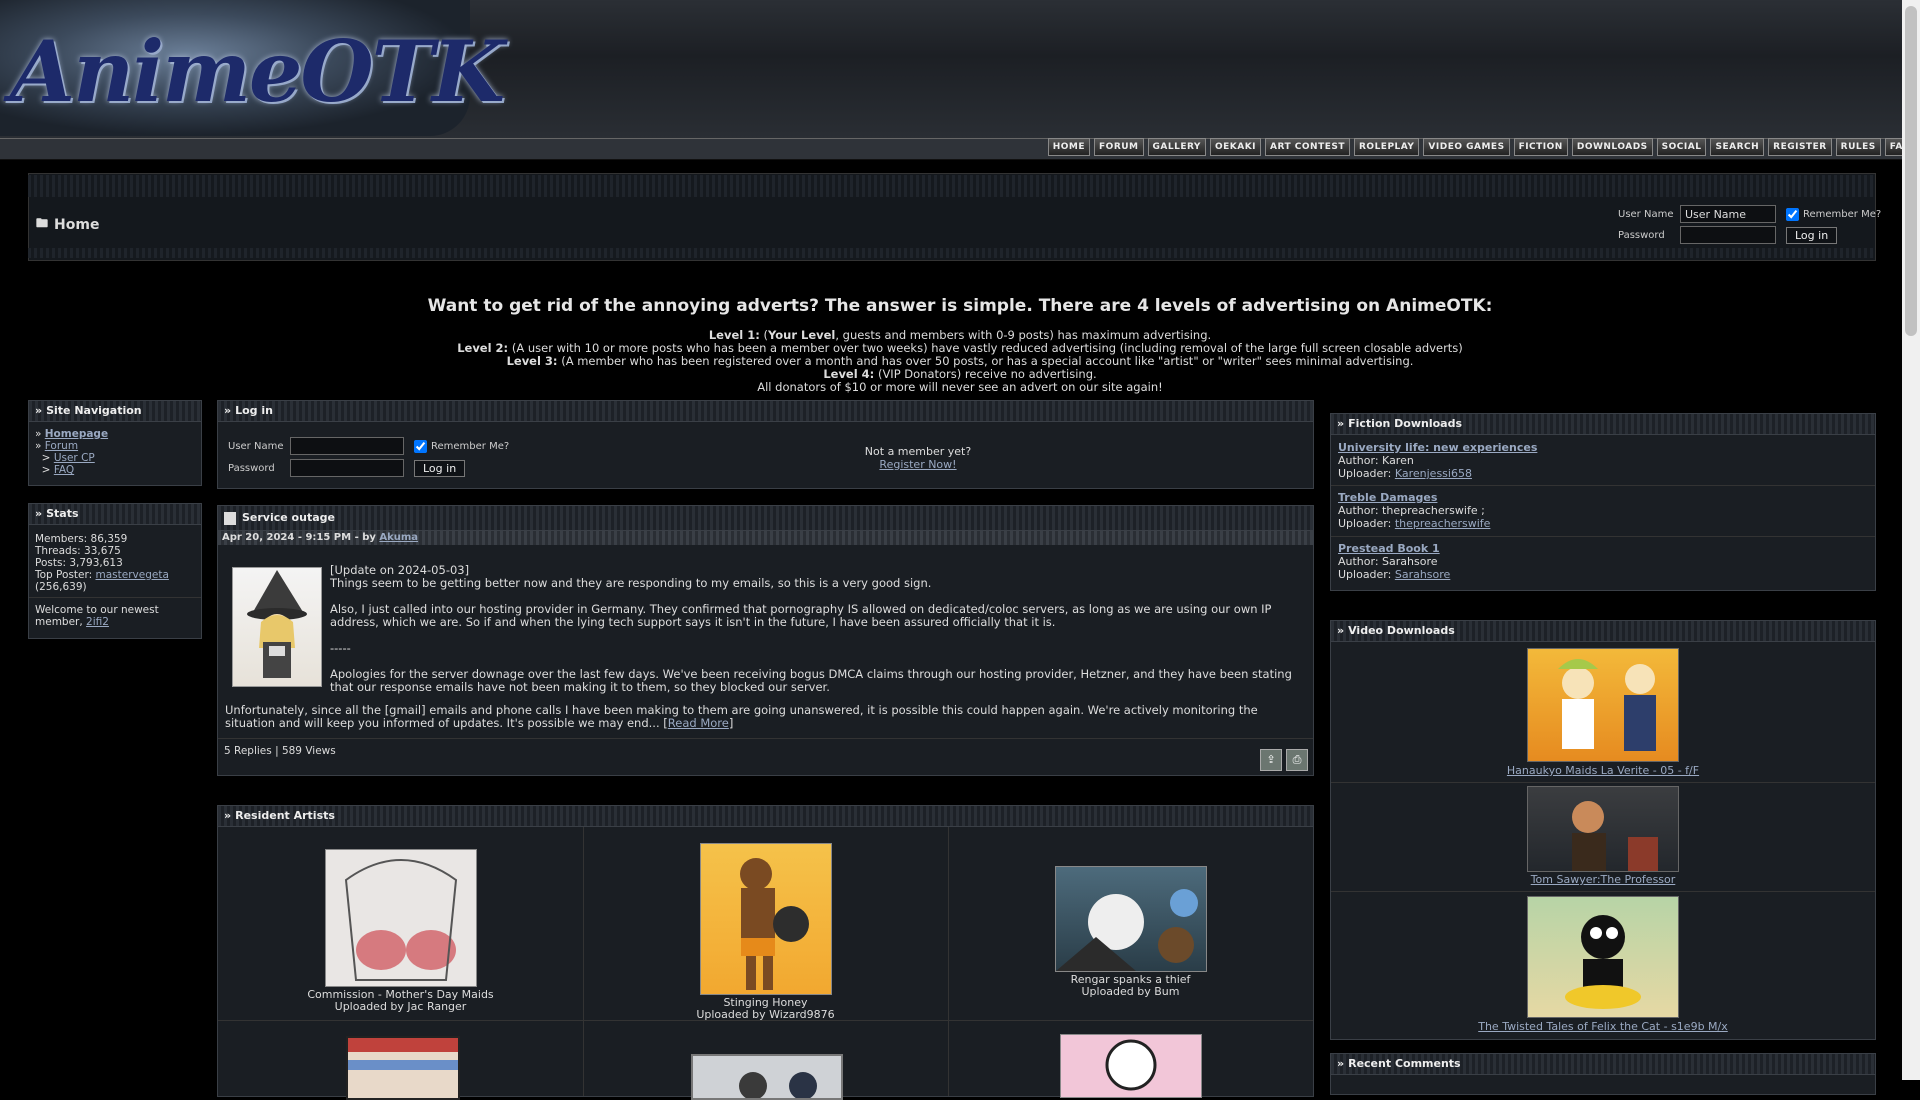  Describe the element at coordinates (1411, 510) in the screenshot. I see `fiction-author-2: Author: thepreacherswife ;` at that location.